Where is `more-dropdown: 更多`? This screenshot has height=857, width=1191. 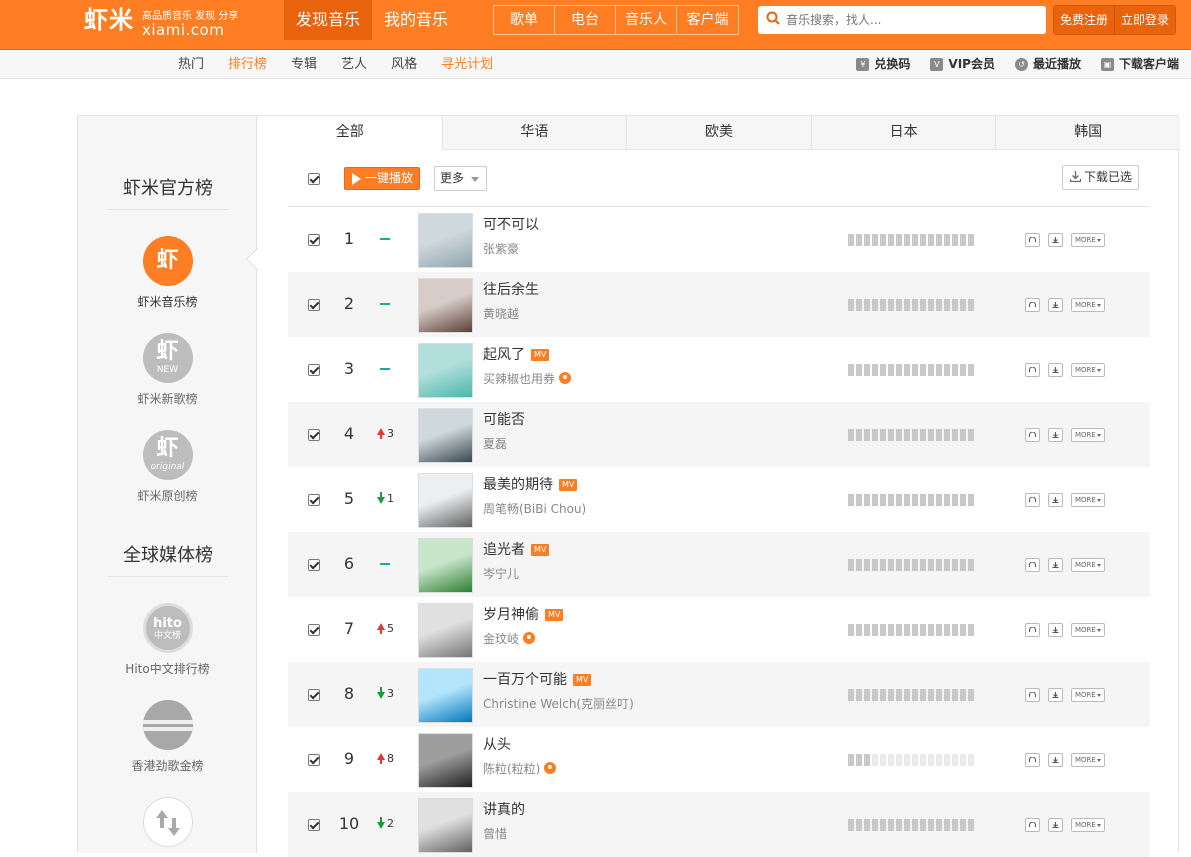 more-dropdown: 更多 is located at coordinates (460, 178).